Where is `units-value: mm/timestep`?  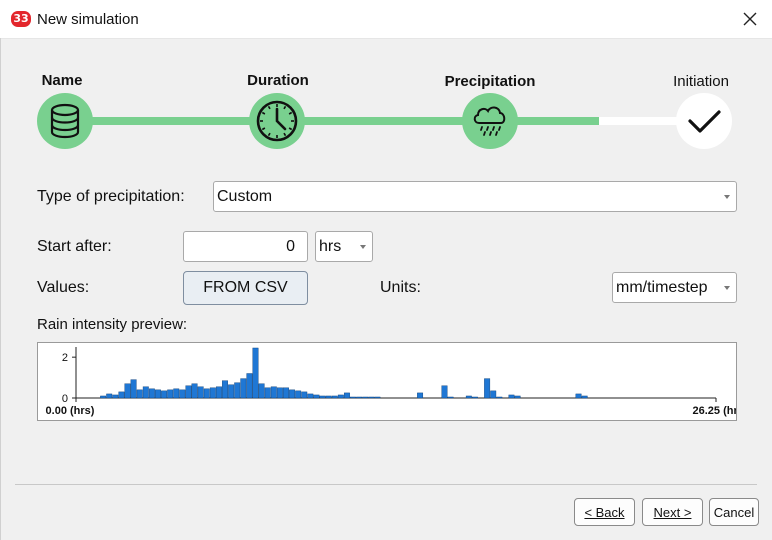 units-value: mm/timestep is located at coordinates (662, 287).